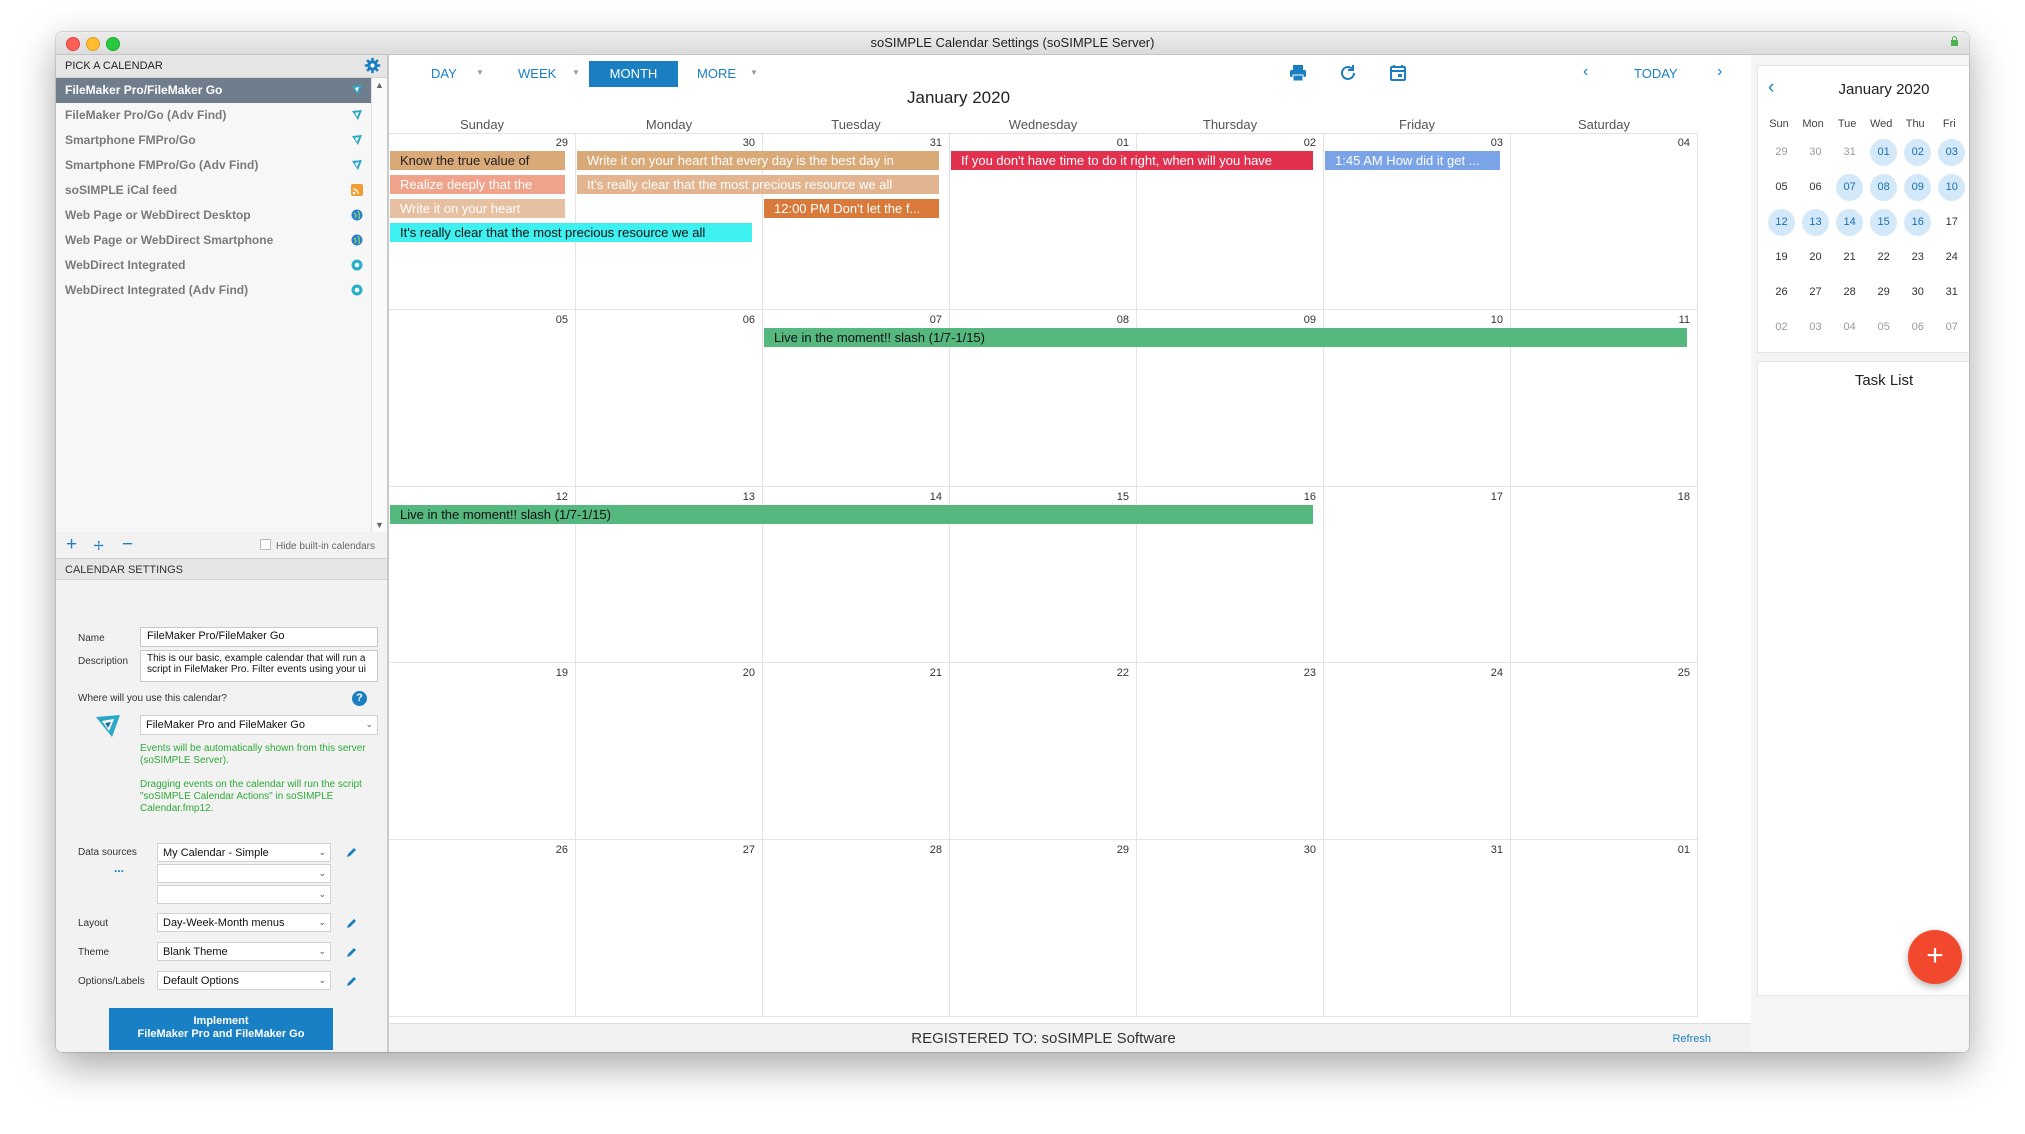  What do you see at coordinates (1951, 257) in the screenshot?
I see `mini-day: 24` at bounding box center [1951, 257].